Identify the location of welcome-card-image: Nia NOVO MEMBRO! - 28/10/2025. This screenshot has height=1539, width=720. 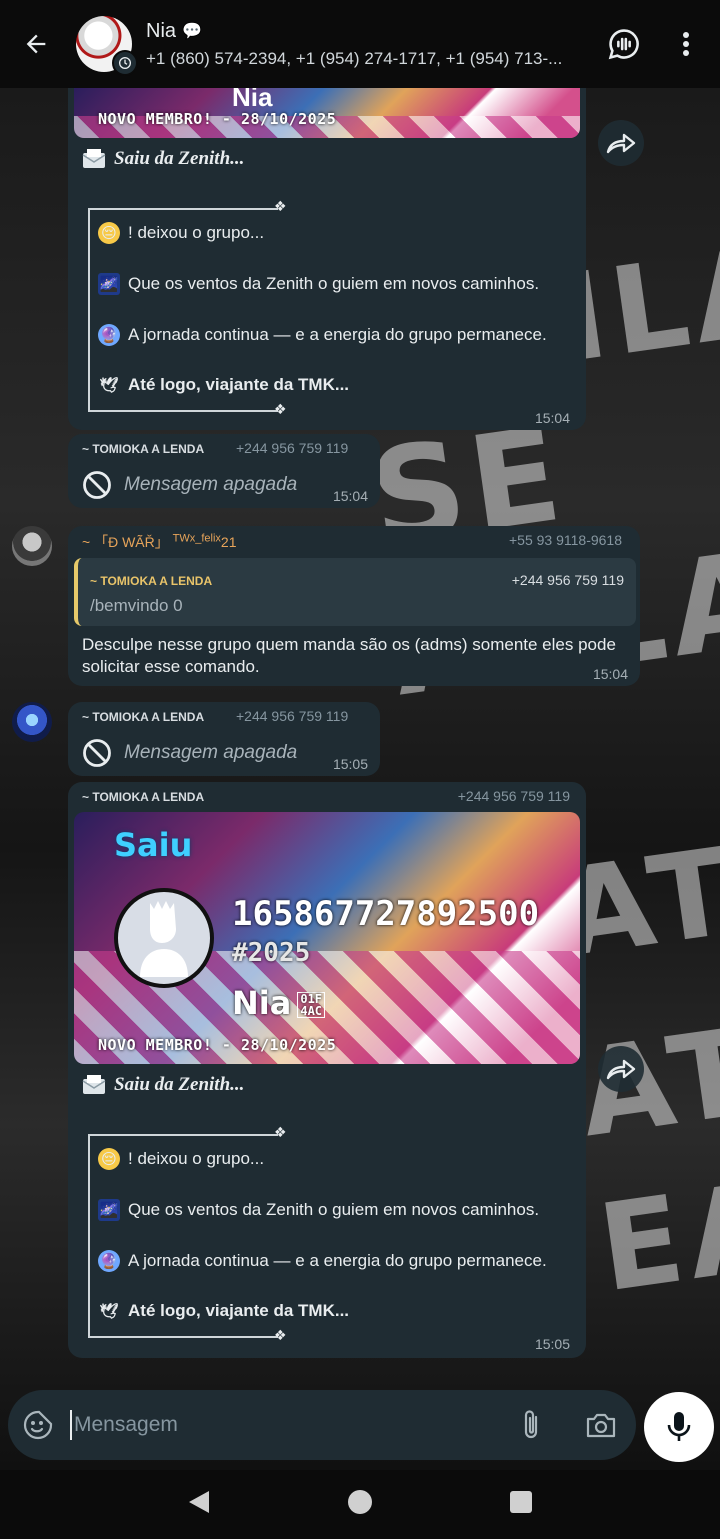
(327, 113).